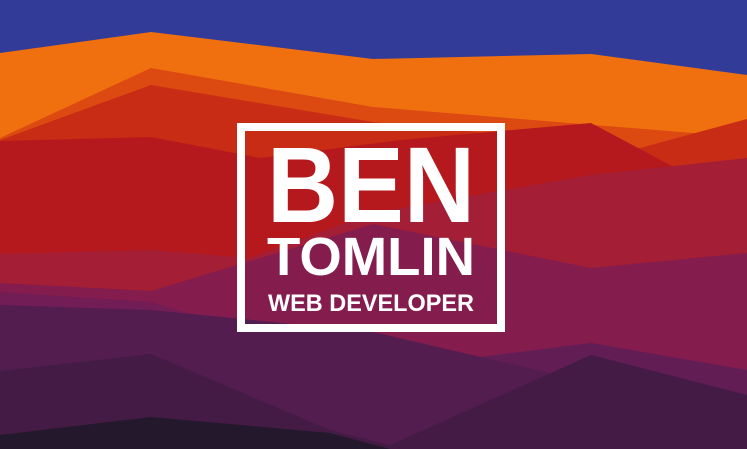 The image size is (747, 449). I want to click on logo-last-name: TOMLIN, so click(371, 257).